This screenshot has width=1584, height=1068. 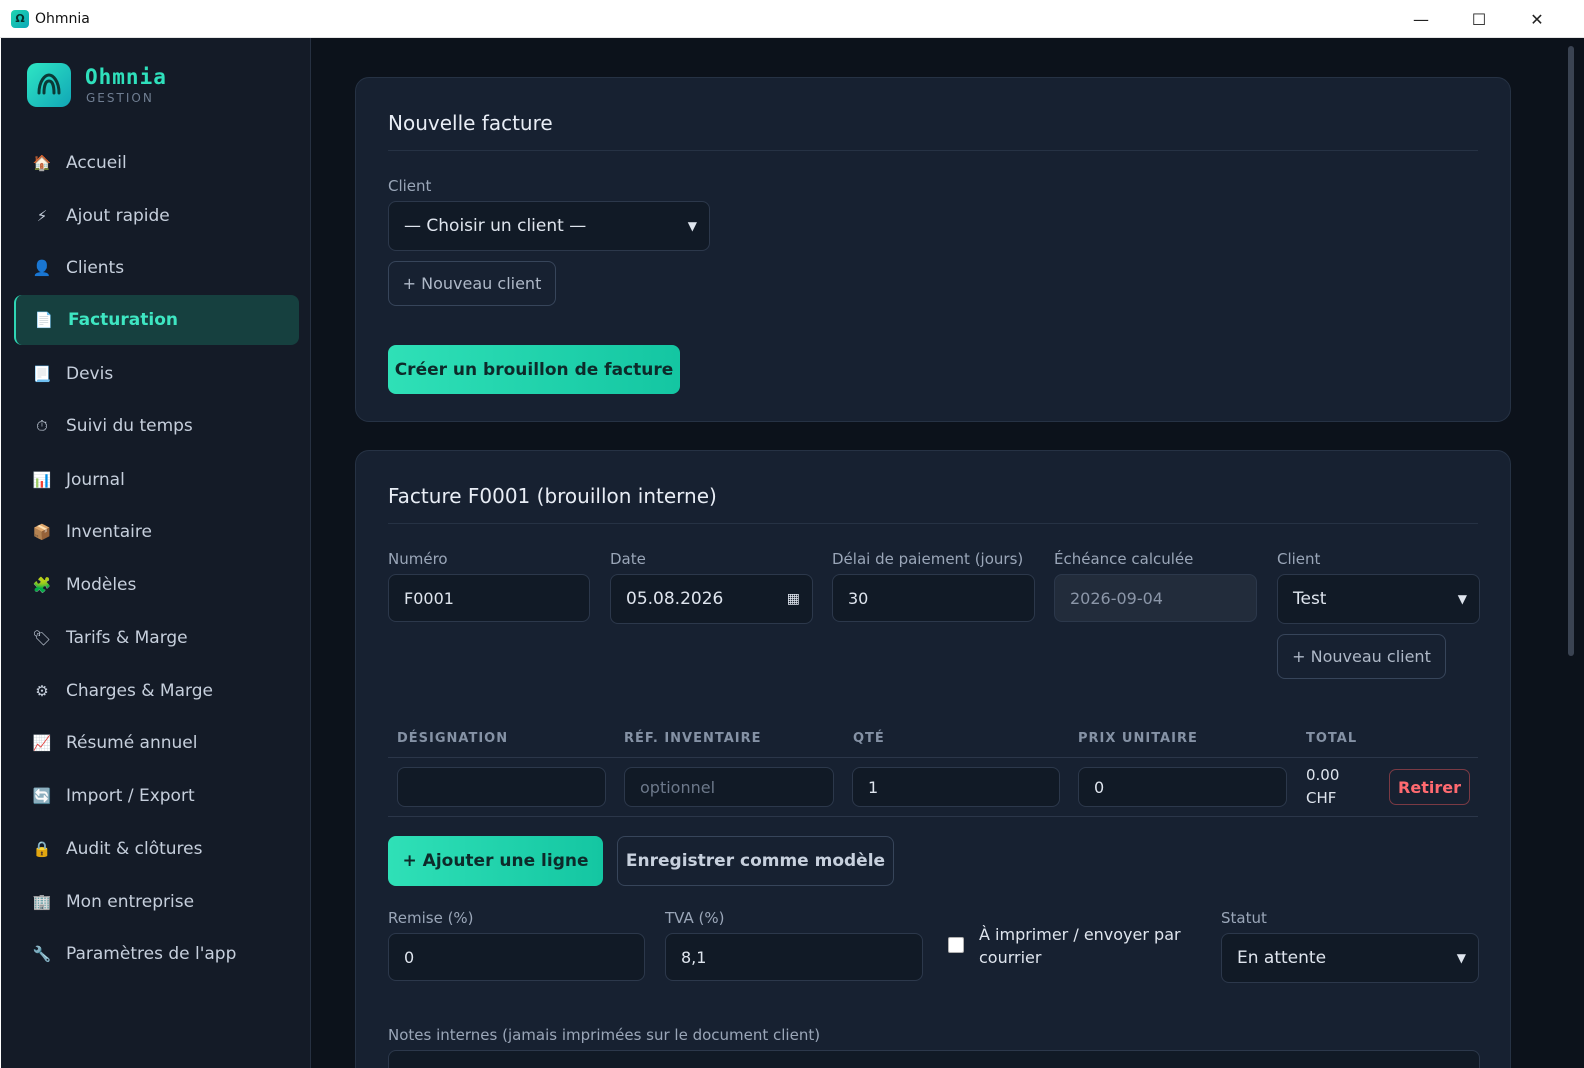 I want to click on sidebar-item-ajout-rapide: ⚡ Ajout rapide, so click(x=156, y=216).